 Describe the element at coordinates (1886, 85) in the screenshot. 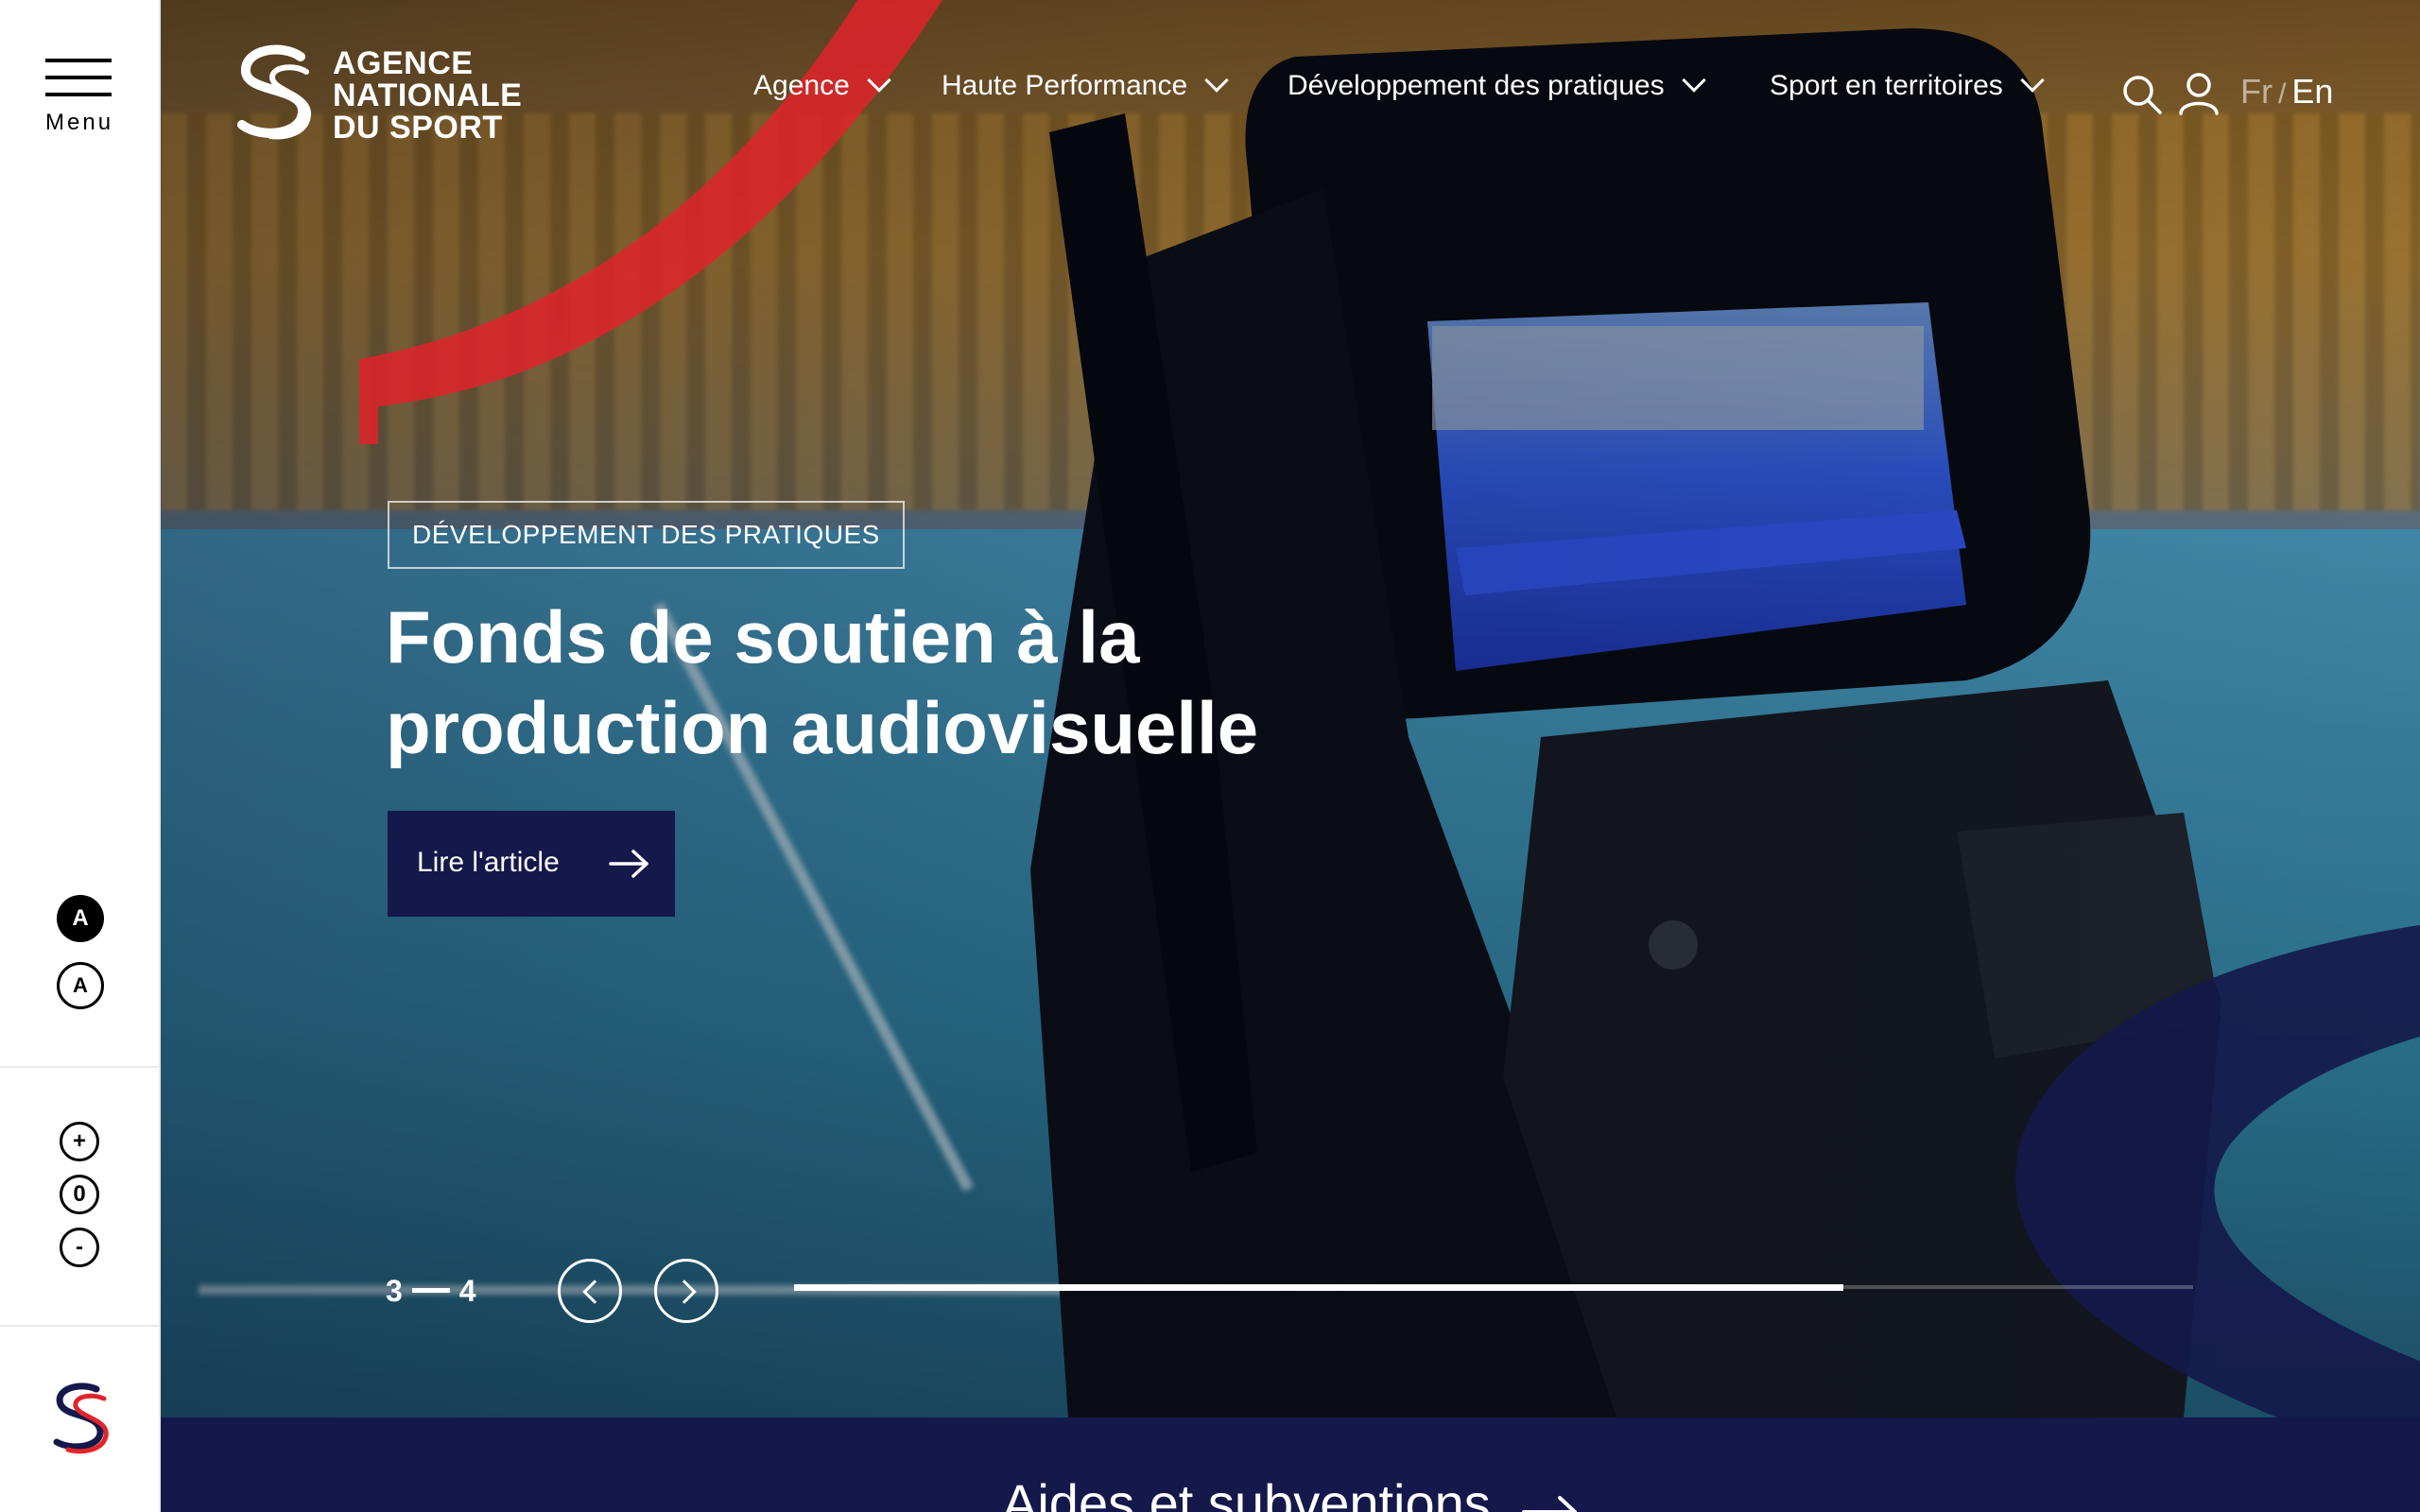

I see `nav-item-label: Sport en territoires` at that location.